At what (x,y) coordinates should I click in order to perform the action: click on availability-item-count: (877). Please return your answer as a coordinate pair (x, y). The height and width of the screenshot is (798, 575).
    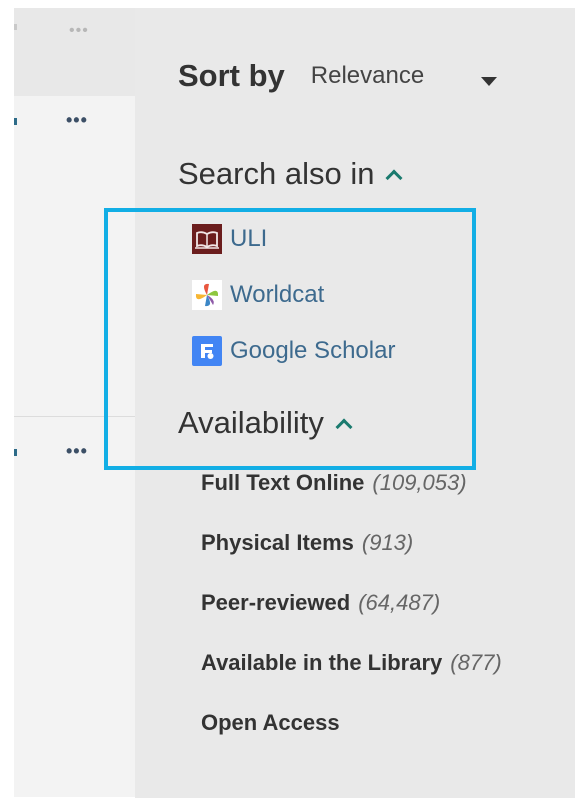
    Looking at the image, I should click on (476, 662).